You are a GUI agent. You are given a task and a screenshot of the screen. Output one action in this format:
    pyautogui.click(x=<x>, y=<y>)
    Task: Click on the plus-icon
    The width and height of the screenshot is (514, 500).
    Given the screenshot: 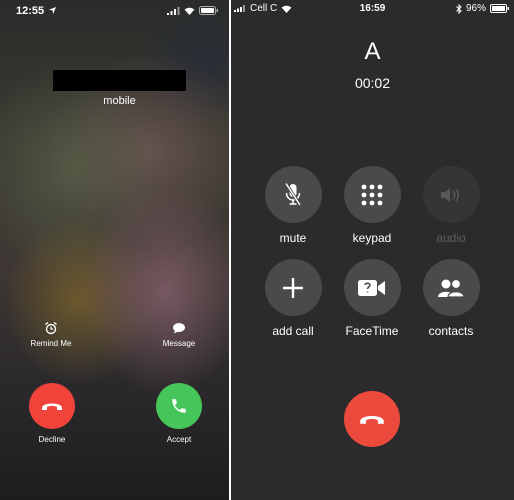 What is the action you would take?
    pyautogui.click(x=293, y=287)
    